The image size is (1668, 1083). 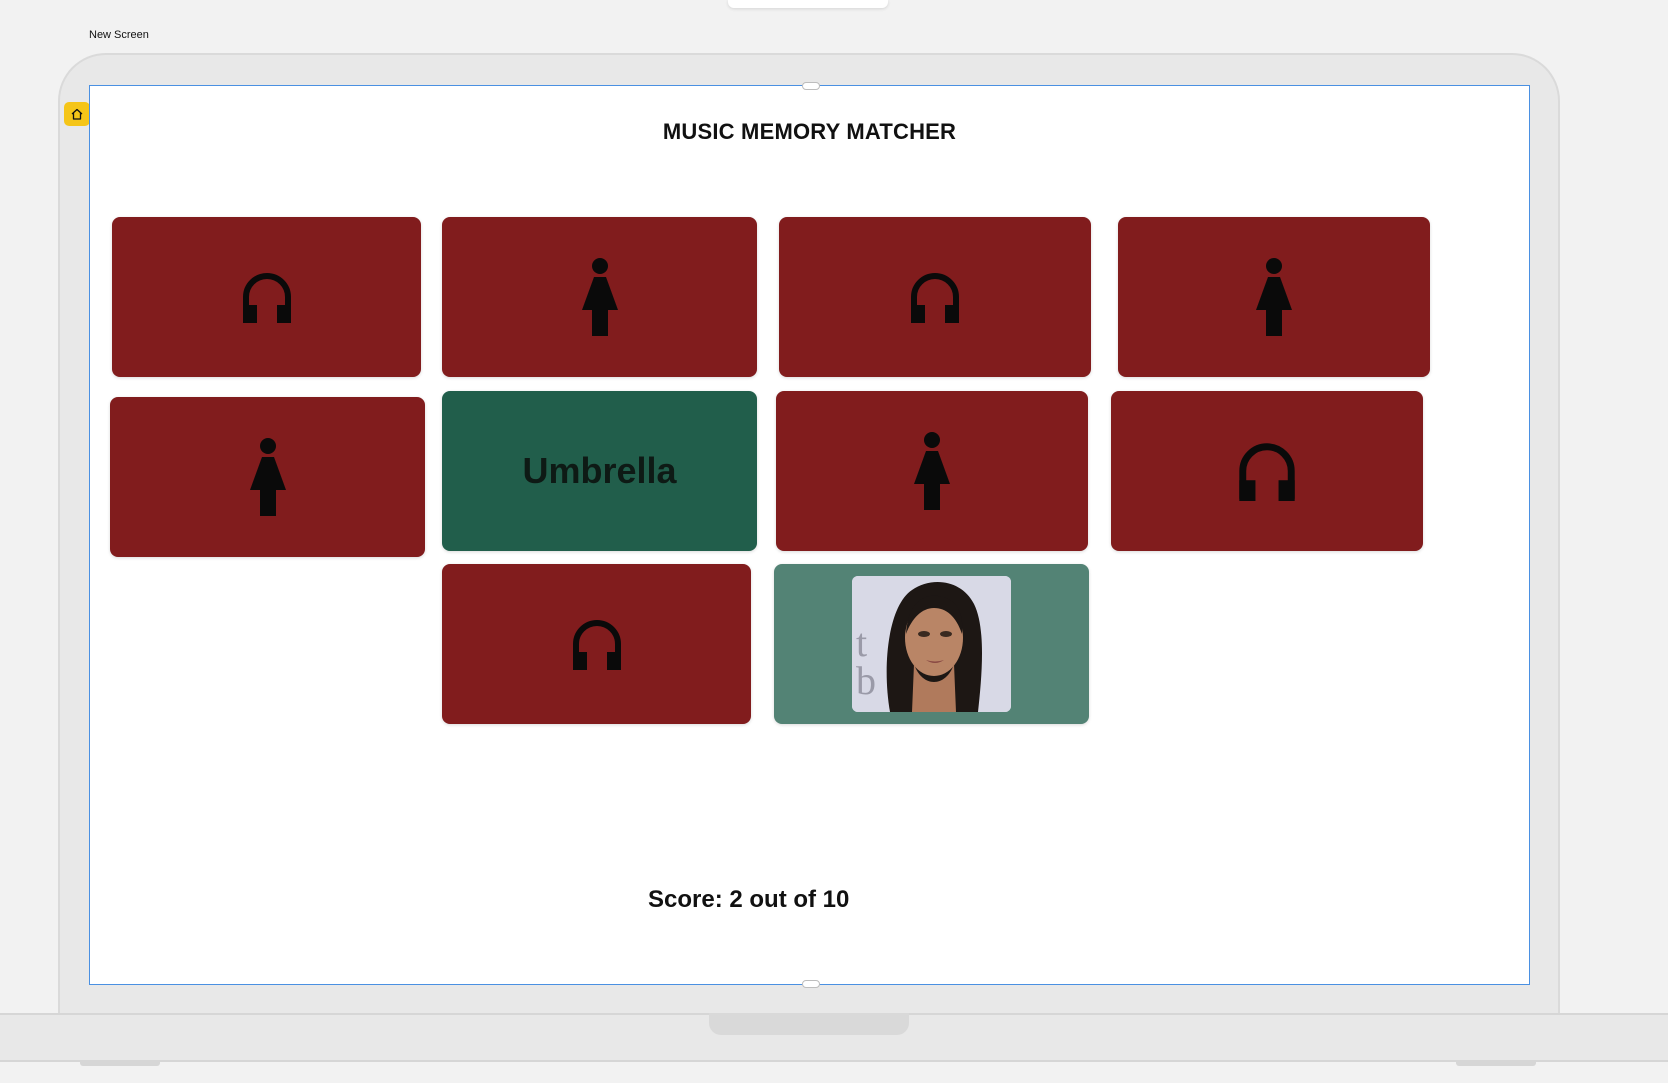 I want to click on resize-handle-top, so click(x=811, y=86).